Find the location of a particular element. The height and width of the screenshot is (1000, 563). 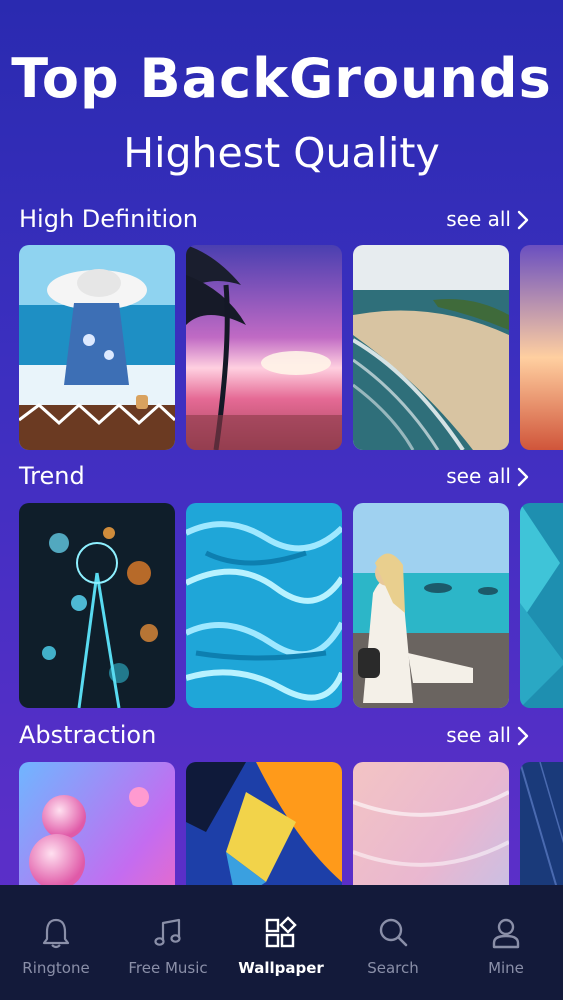

tab-label: Search is located at coordinates (393, 968).